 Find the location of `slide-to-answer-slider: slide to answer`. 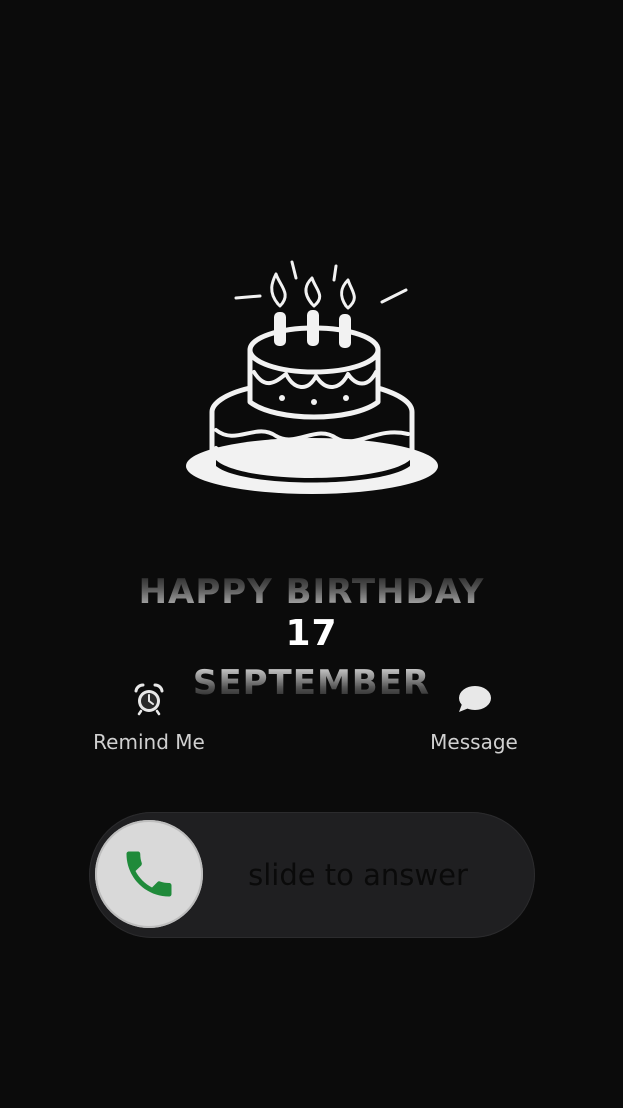

slide-to-answer-slider: slide to answer is located at coordinates (312, 875).